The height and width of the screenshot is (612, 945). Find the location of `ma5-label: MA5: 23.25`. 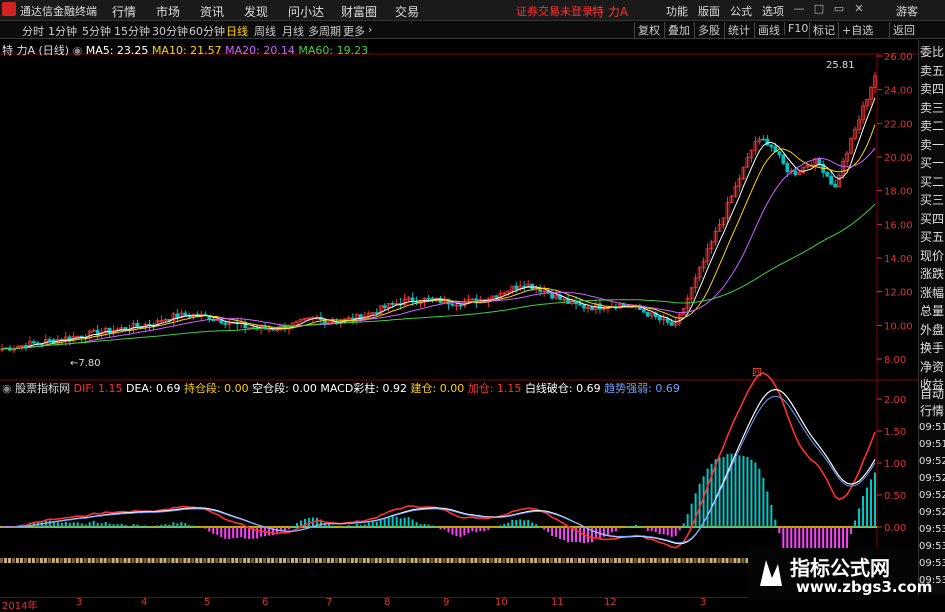

ma5-label: MA5: 23.25 is located at coordinates (117, 50).